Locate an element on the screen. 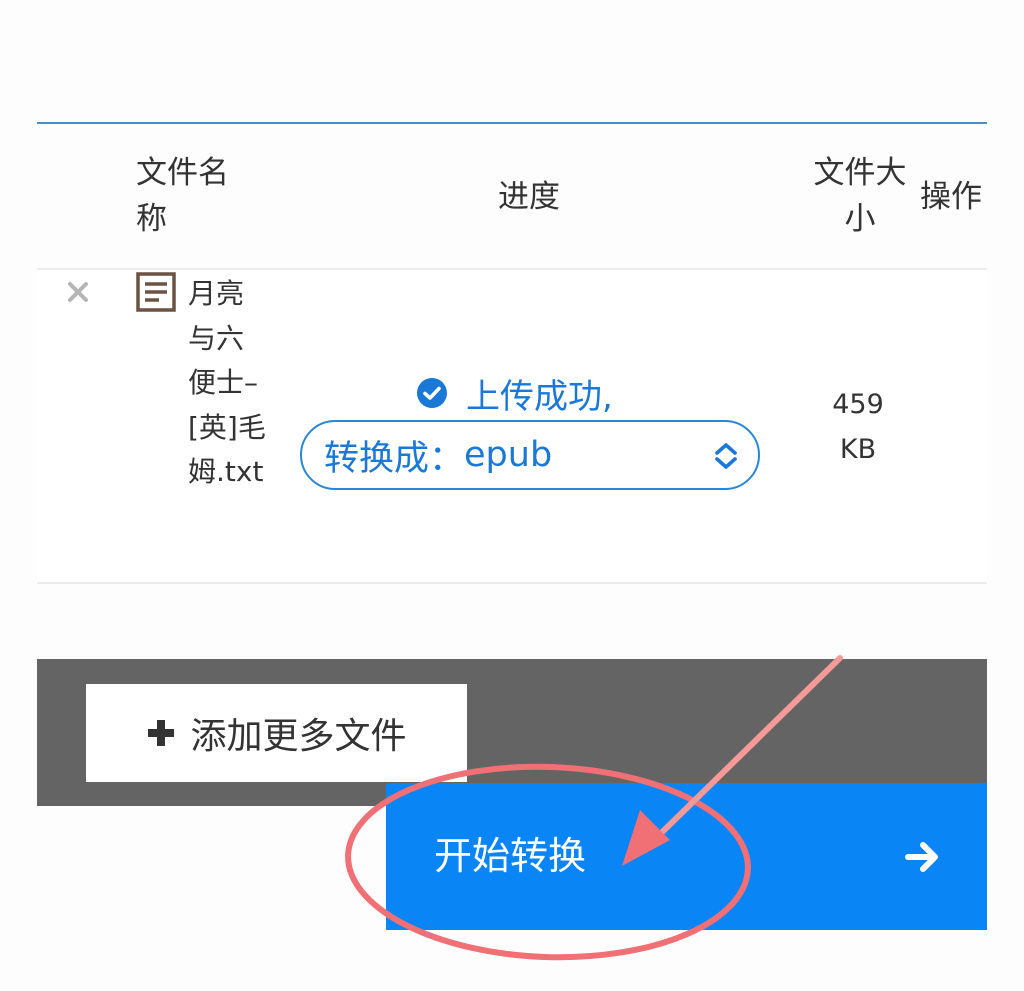  add-more-files-label: 添加更多文件 is located at coordinates (298, 736).